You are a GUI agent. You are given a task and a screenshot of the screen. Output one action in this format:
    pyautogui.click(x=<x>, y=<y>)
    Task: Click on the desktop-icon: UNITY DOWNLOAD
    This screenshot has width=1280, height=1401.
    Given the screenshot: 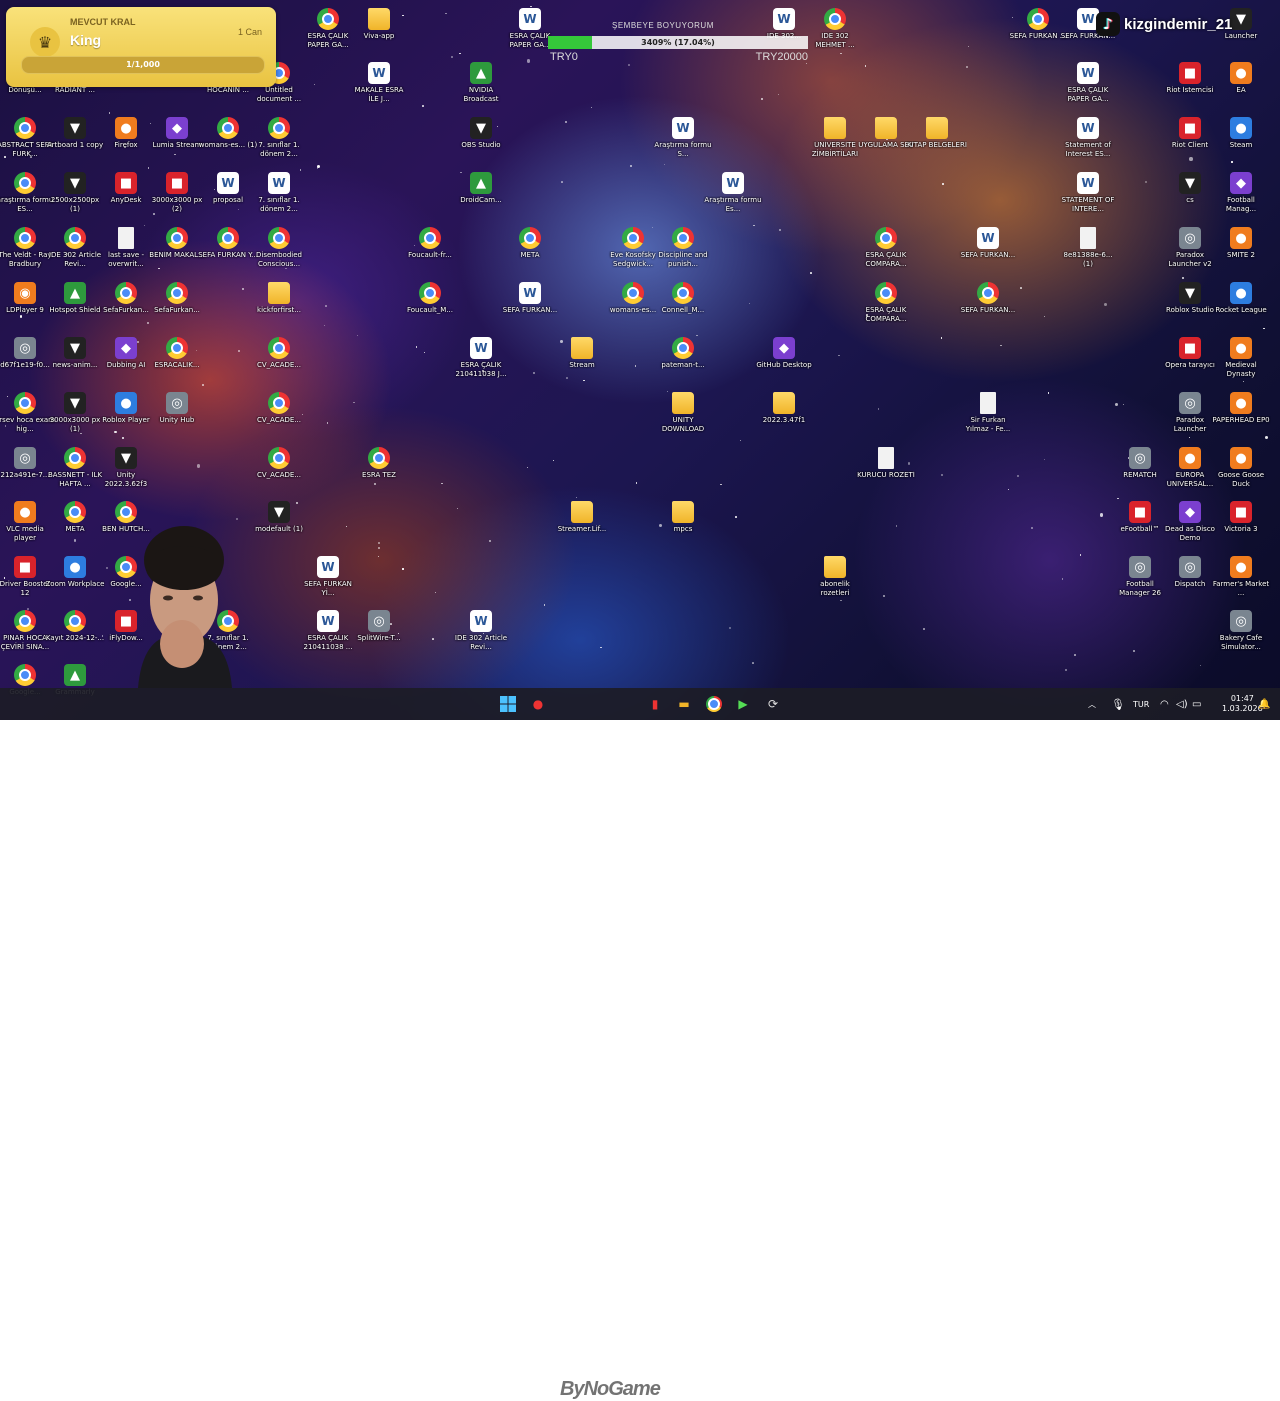 What is the action you would take?
    pyautogui.click(x=683, y=412)
    